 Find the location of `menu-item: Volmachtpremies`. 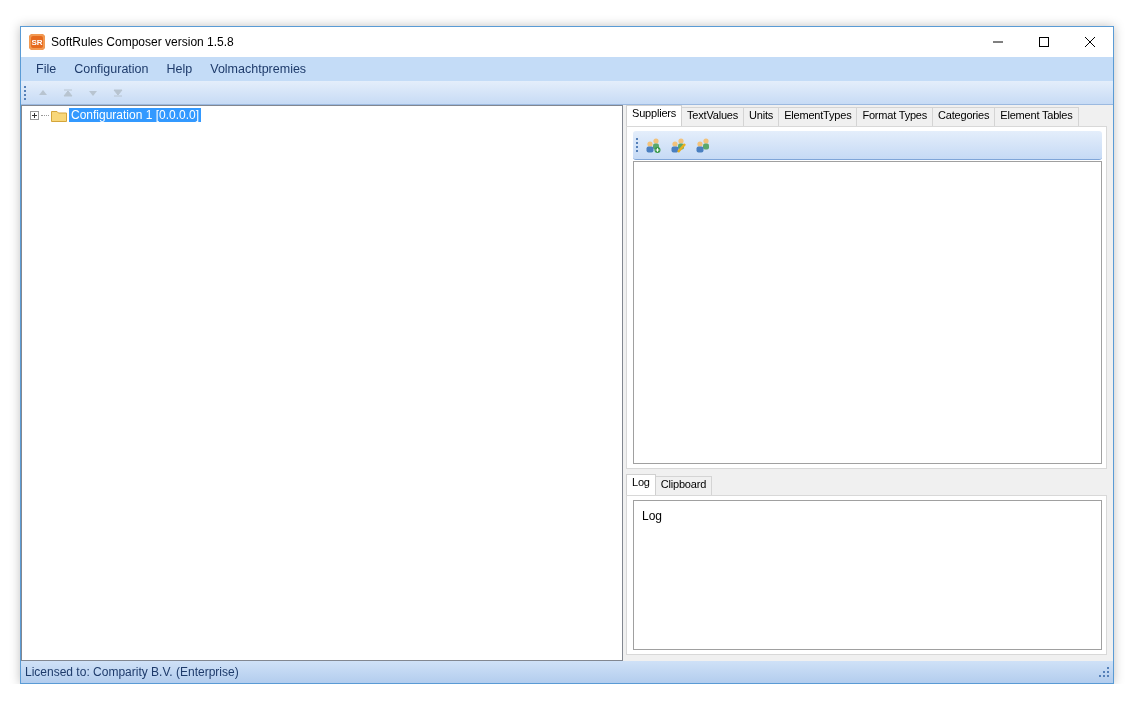

menu-item: Volmachtpremies is located at coordinates (258, 69).